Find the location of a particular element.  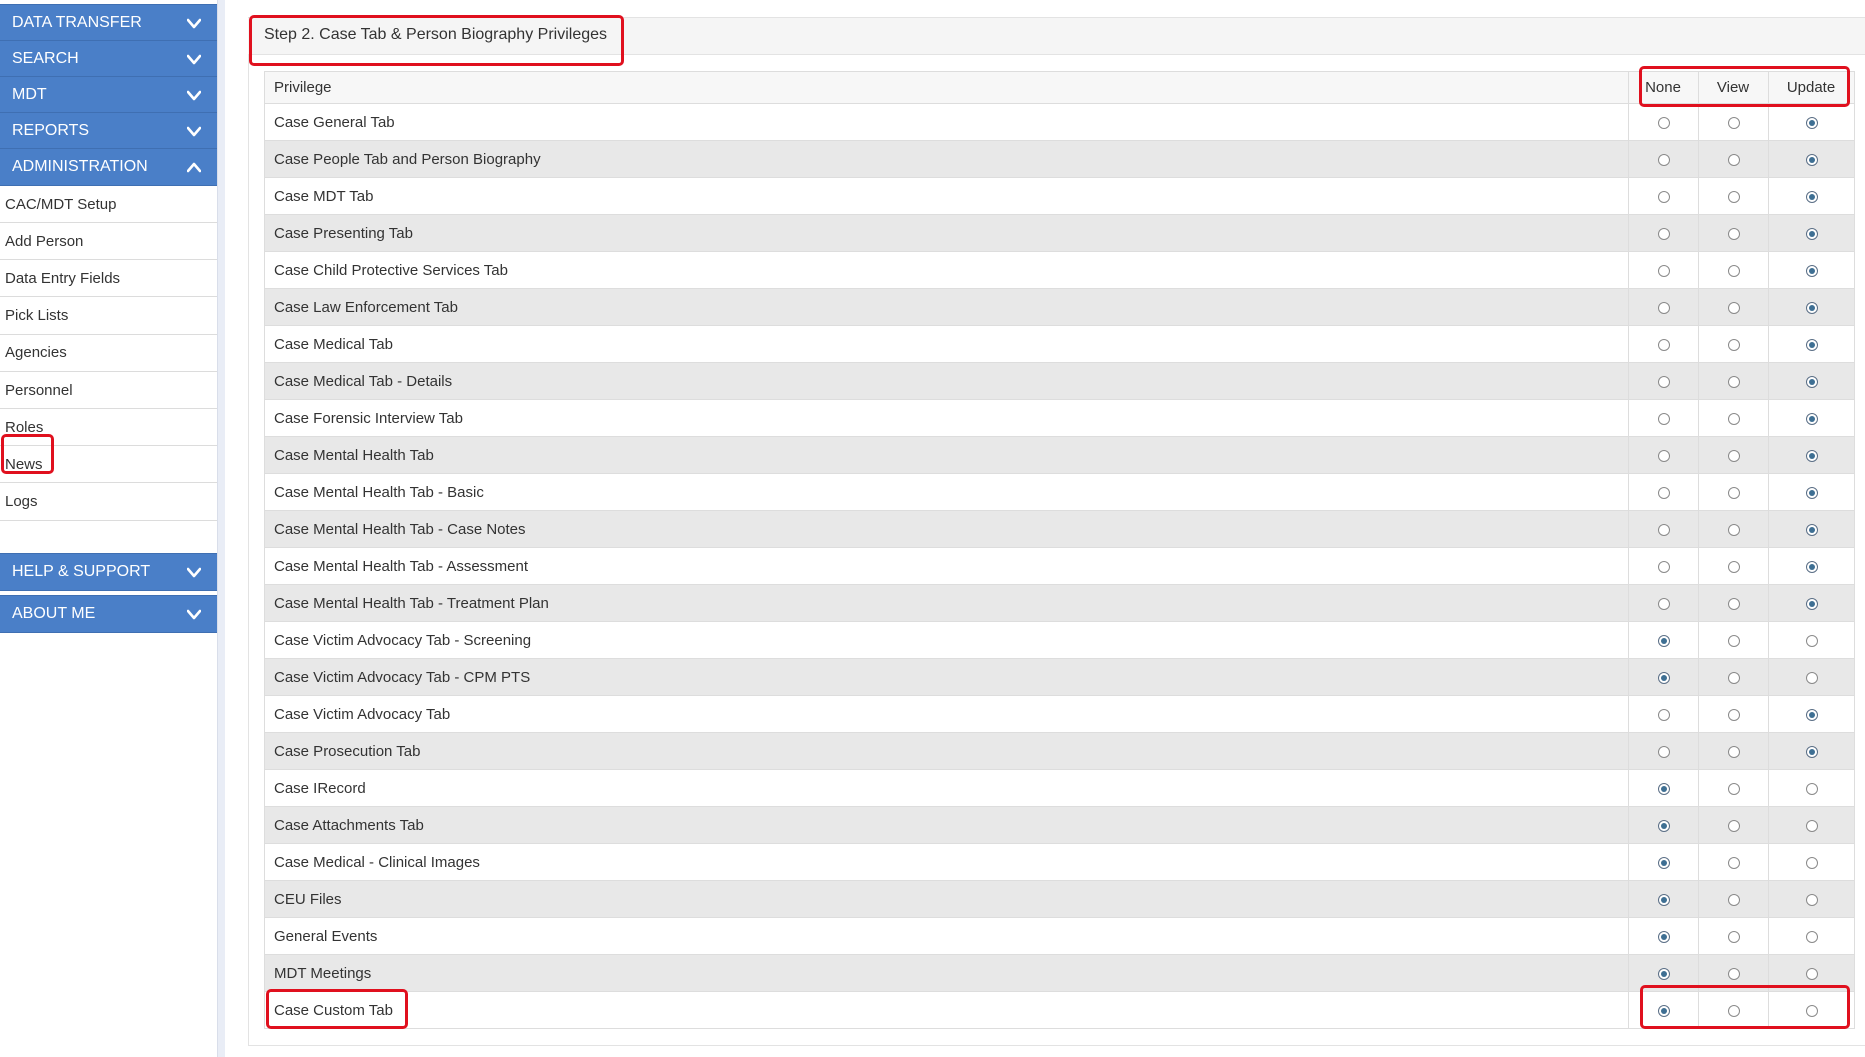

sidebar-item-agencies: Agencies is located at coordinates (108, 353).